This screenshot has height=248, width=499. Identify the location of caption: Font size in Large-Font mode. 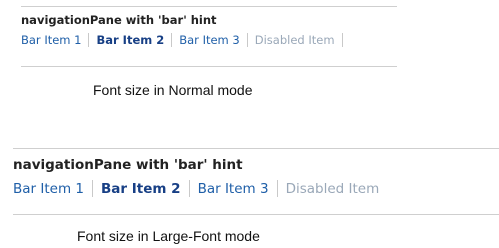
(168, 236).